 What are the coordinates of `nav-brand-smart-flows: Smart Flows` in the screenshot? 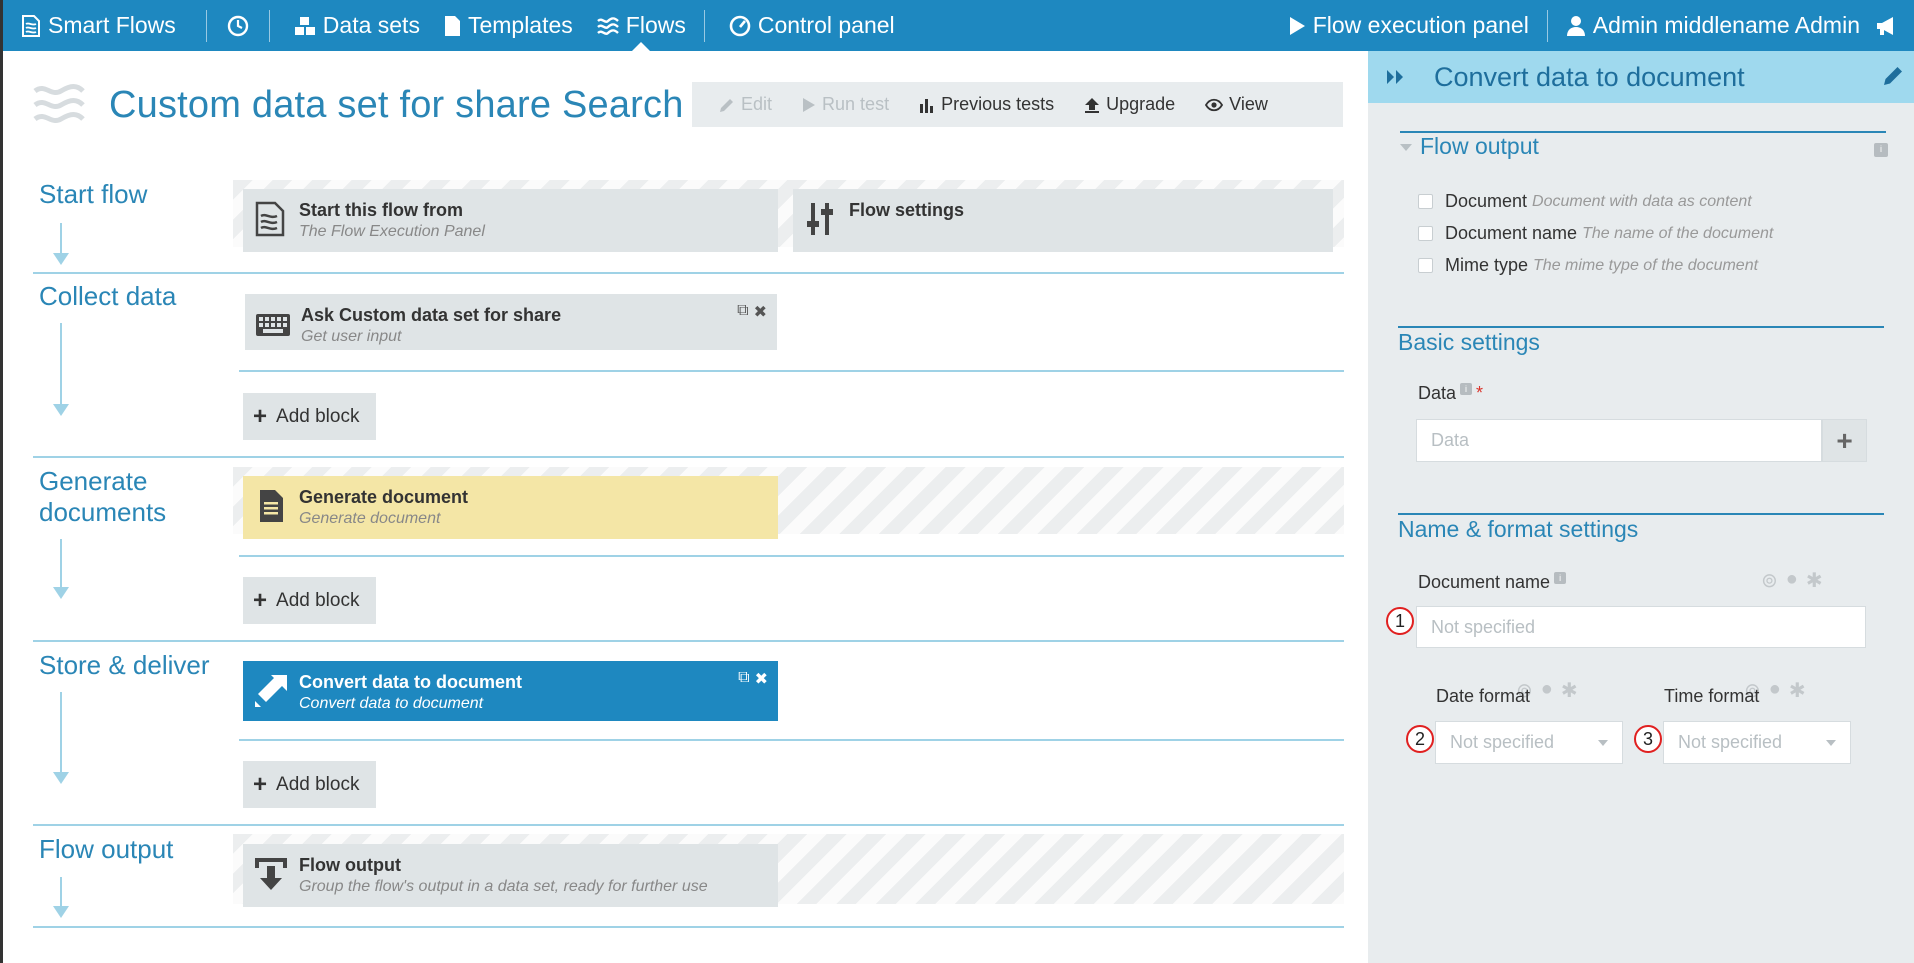 It's located at (95, 25).